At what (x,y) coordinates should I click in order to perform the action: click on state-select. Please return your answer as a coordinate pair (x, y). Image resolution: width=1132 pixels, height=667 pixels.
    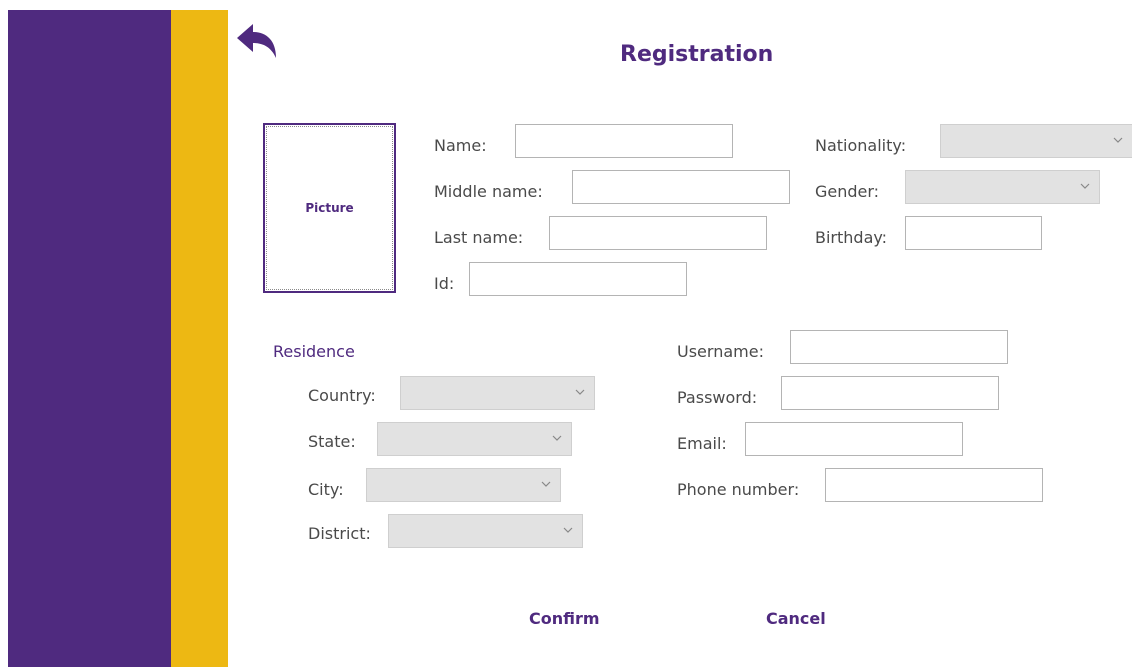
    Looking at the image, I should click on (474, 439).